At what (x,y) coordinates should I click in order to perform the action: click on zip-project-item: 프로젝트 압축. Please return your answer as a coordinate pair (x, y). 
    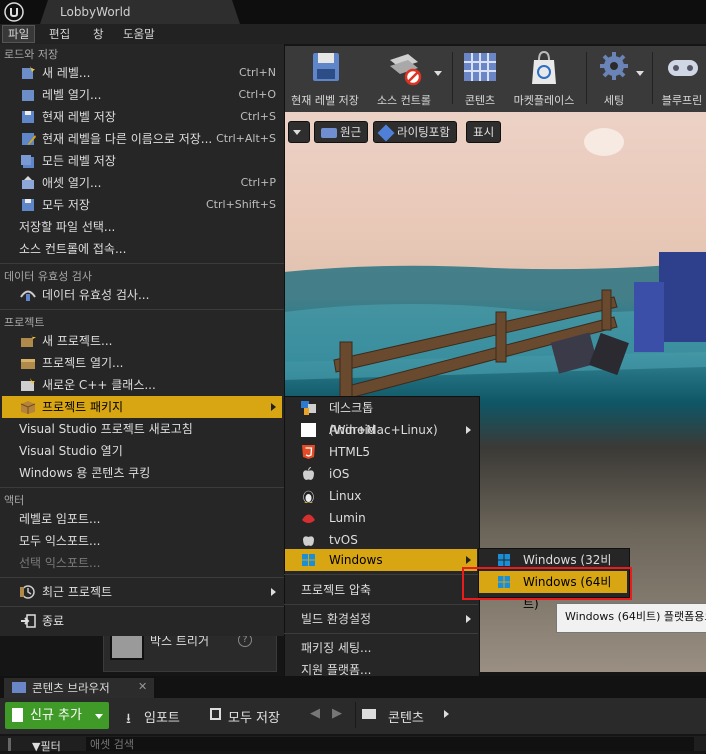
    Looking at the image, I should click on (381, 590).